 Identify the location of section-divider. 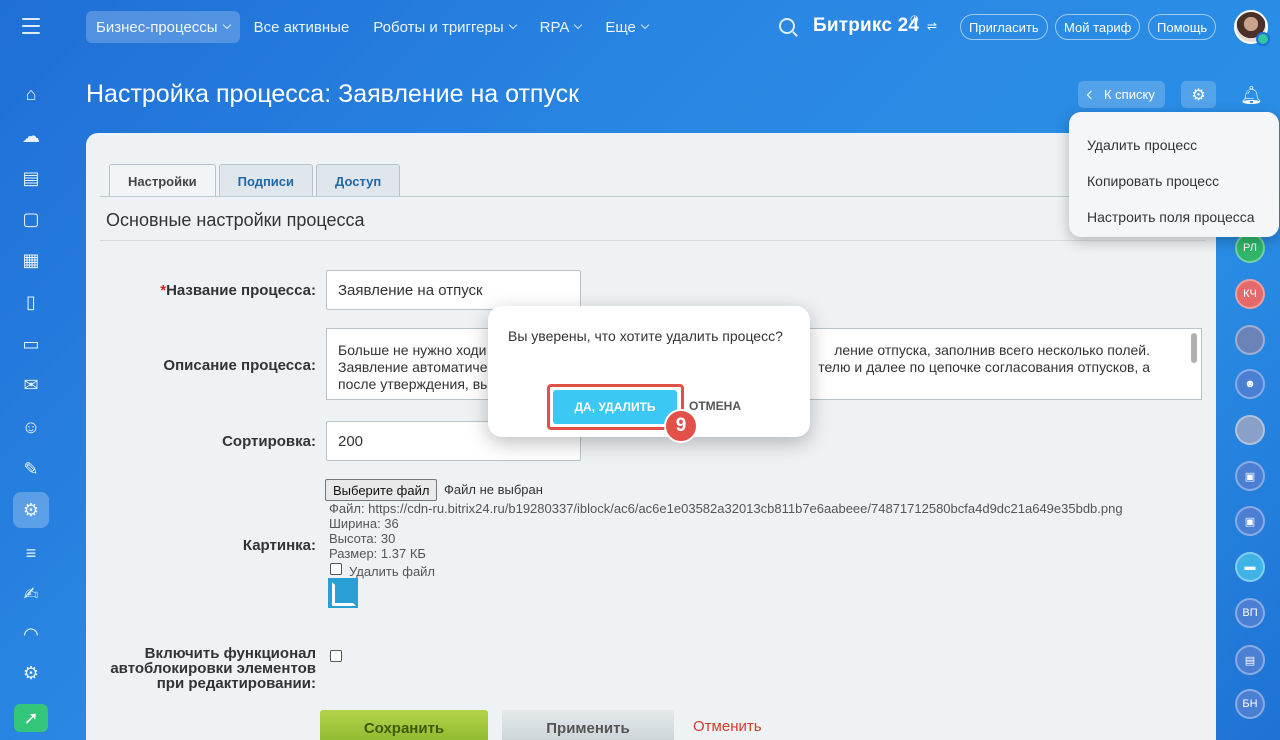
(653, 240).